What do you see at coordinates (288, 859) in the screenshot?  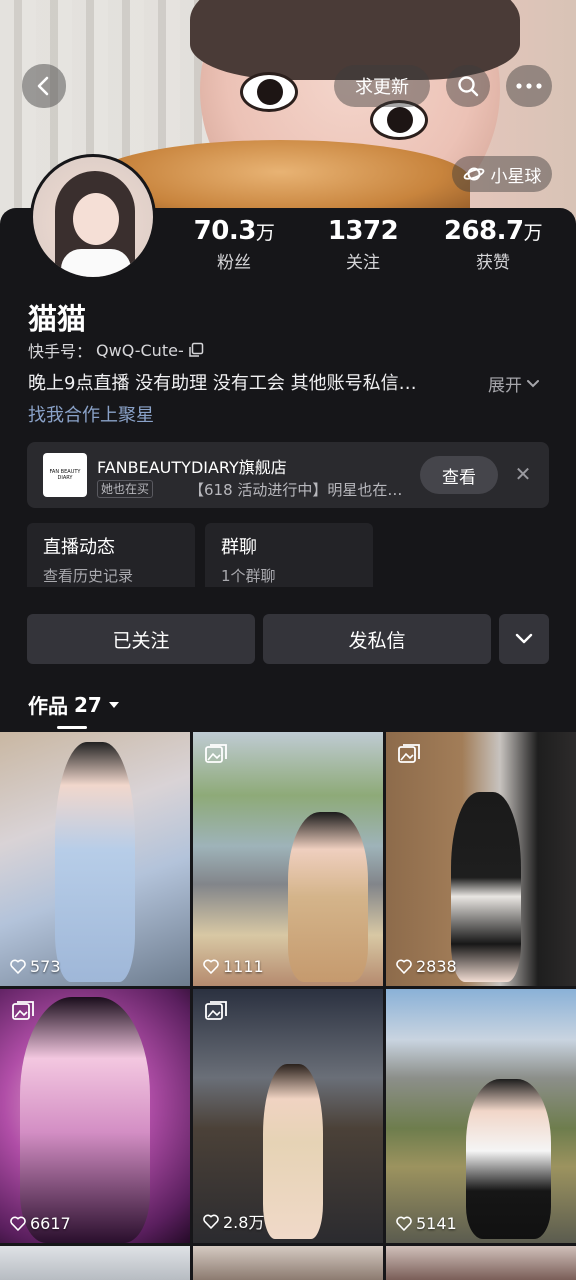 I see `work-thumbnail: 1111` at bounding box center [288, 859].